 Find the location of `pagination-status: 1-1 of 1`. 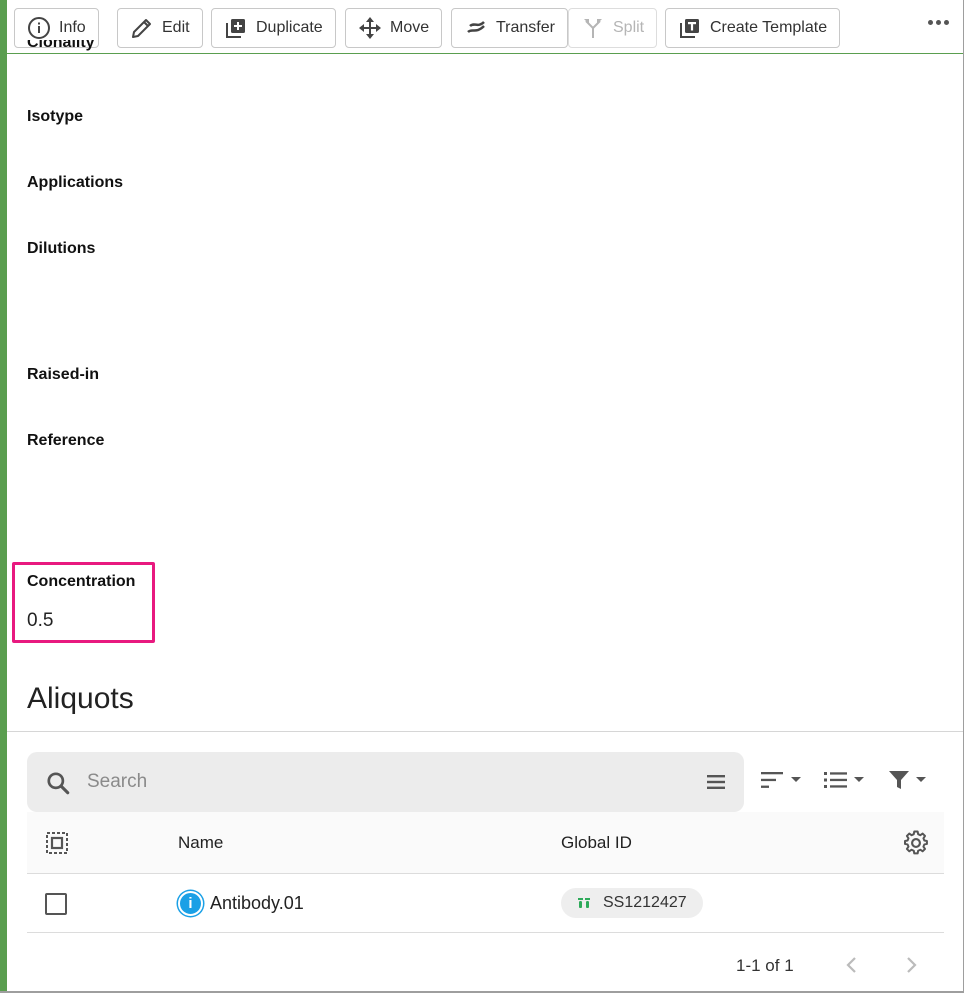

pagination-status: 1-1 of 1 is located at coordinates (765, 965).